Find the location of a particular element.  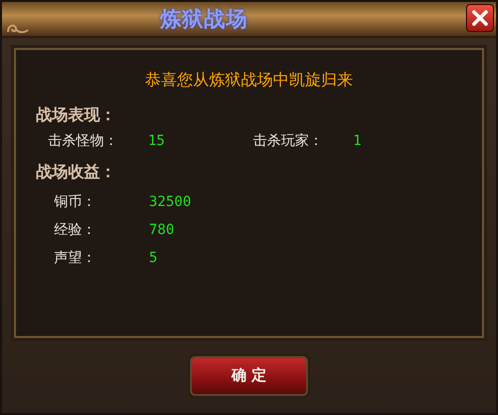

stat-label: 击杀怪物： is located at coordinates (83, 141).